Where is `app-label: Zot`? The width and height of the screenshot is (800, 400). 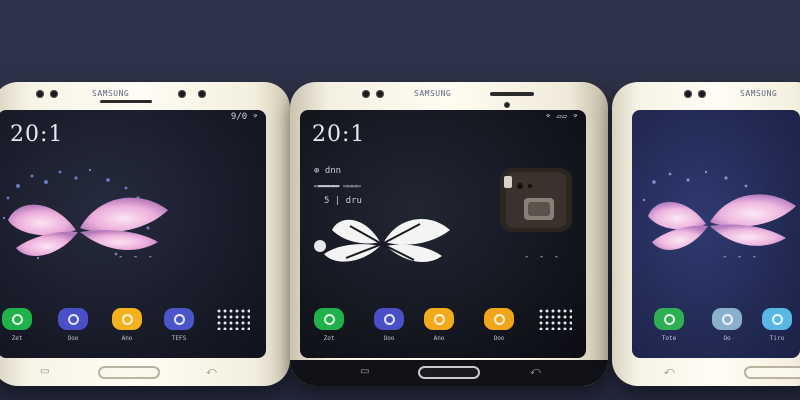
app-label: Zot is located at coordinates (329, 338).